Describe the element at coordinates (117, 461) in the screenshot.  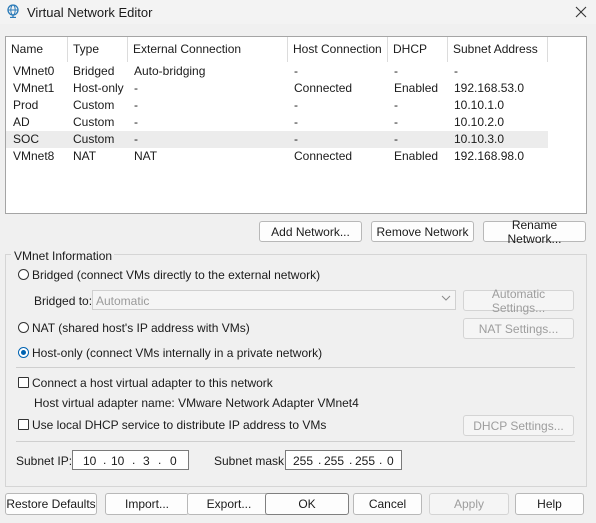
I see `subnet-ip-octet-2: 10` at that location.